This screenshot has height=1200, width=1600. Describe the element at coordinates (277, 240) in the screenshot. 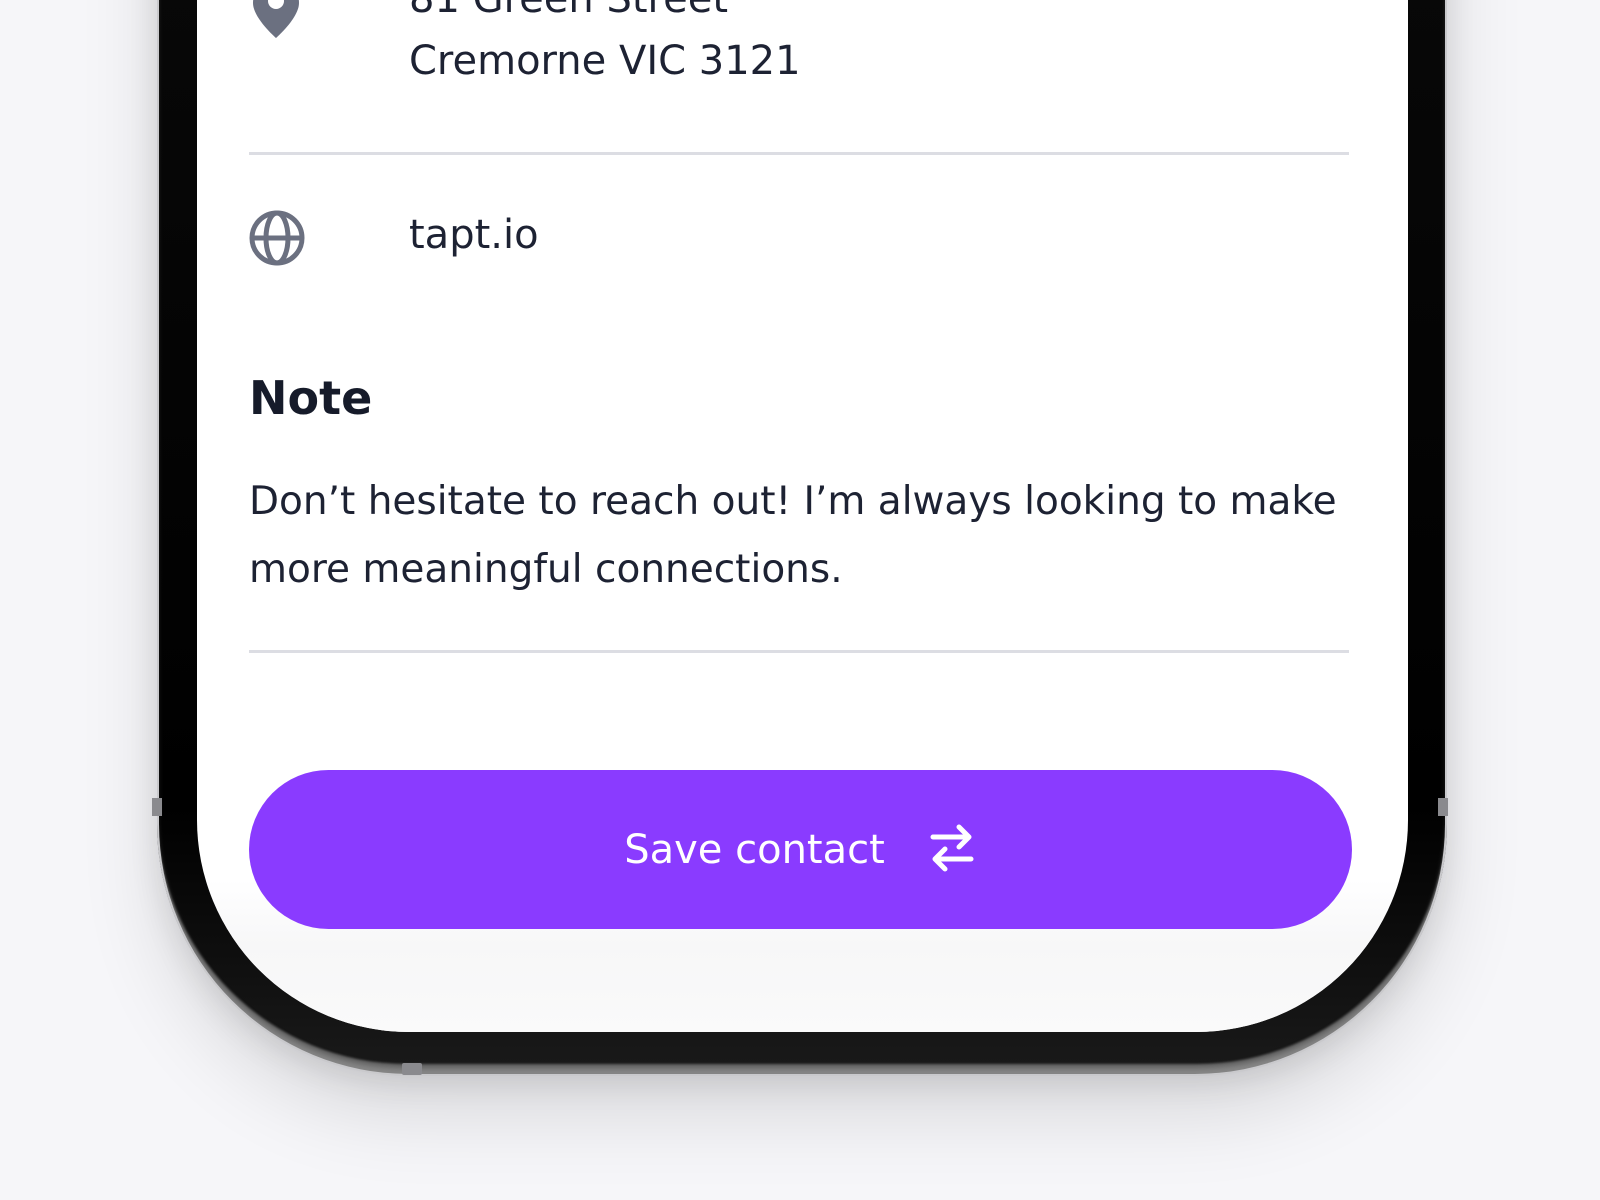

I see `globe-icon` at that location.